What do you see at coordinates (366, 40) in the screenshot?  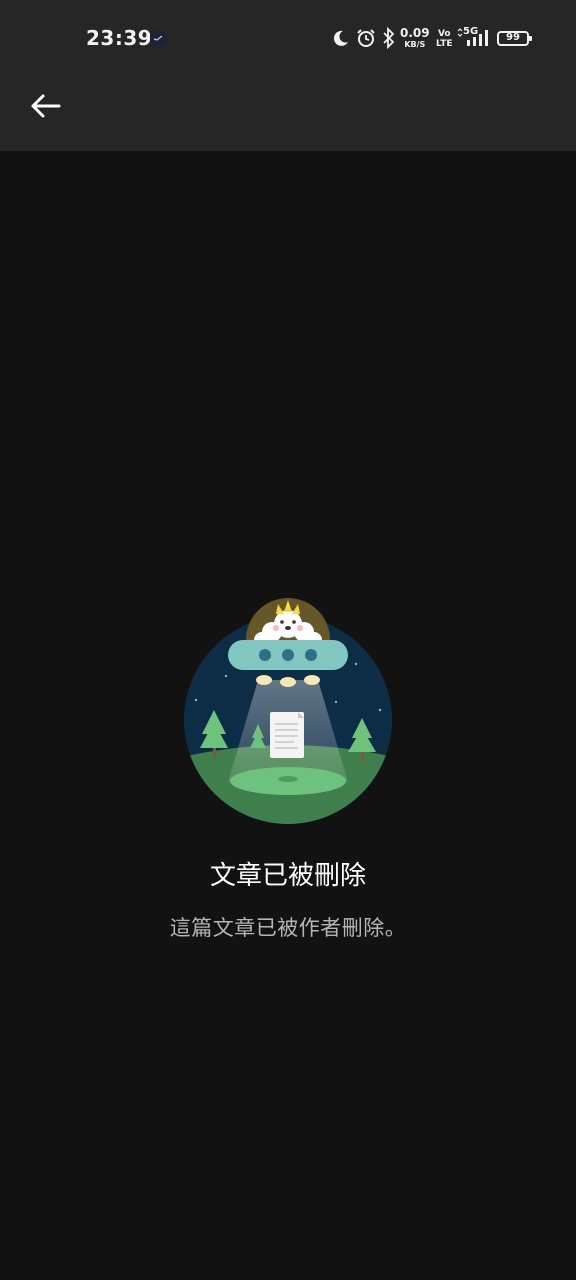 I see `alarm-icon` at bounding box center [366, 40].